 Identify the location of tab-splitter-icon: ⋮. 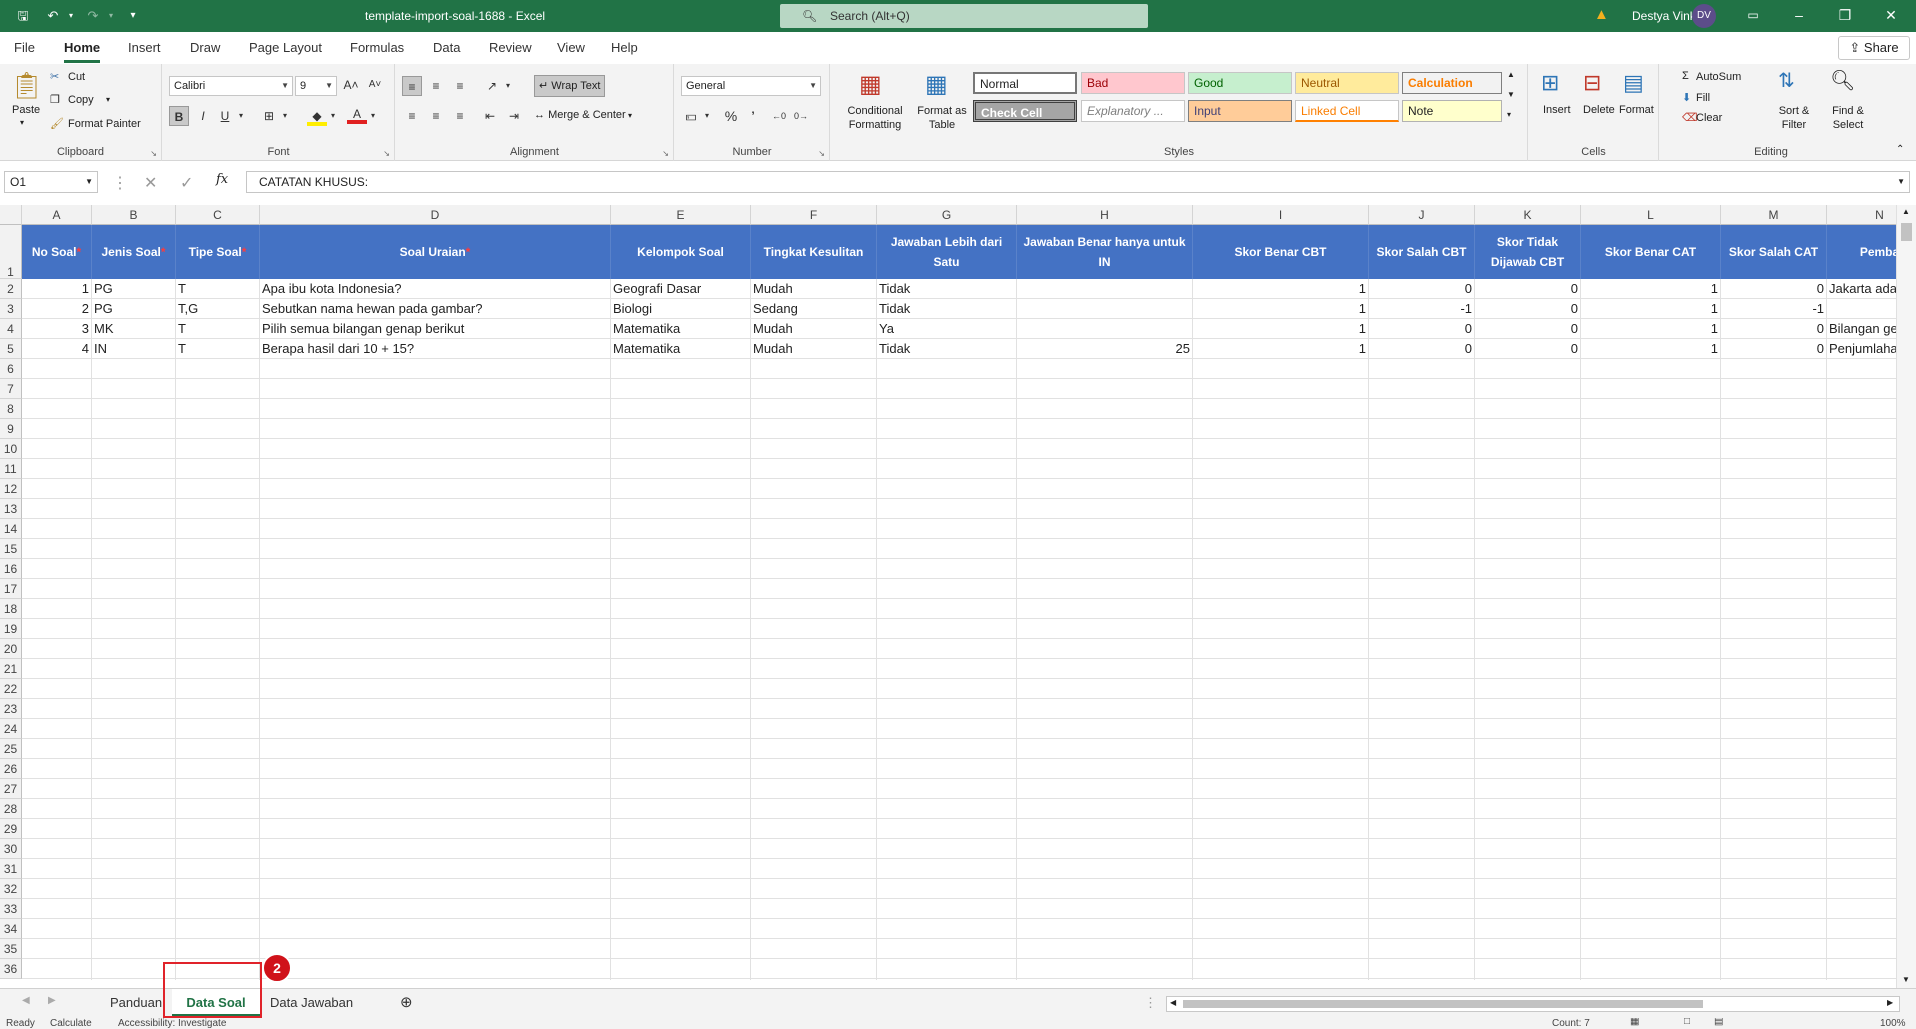
(1150, 1003).